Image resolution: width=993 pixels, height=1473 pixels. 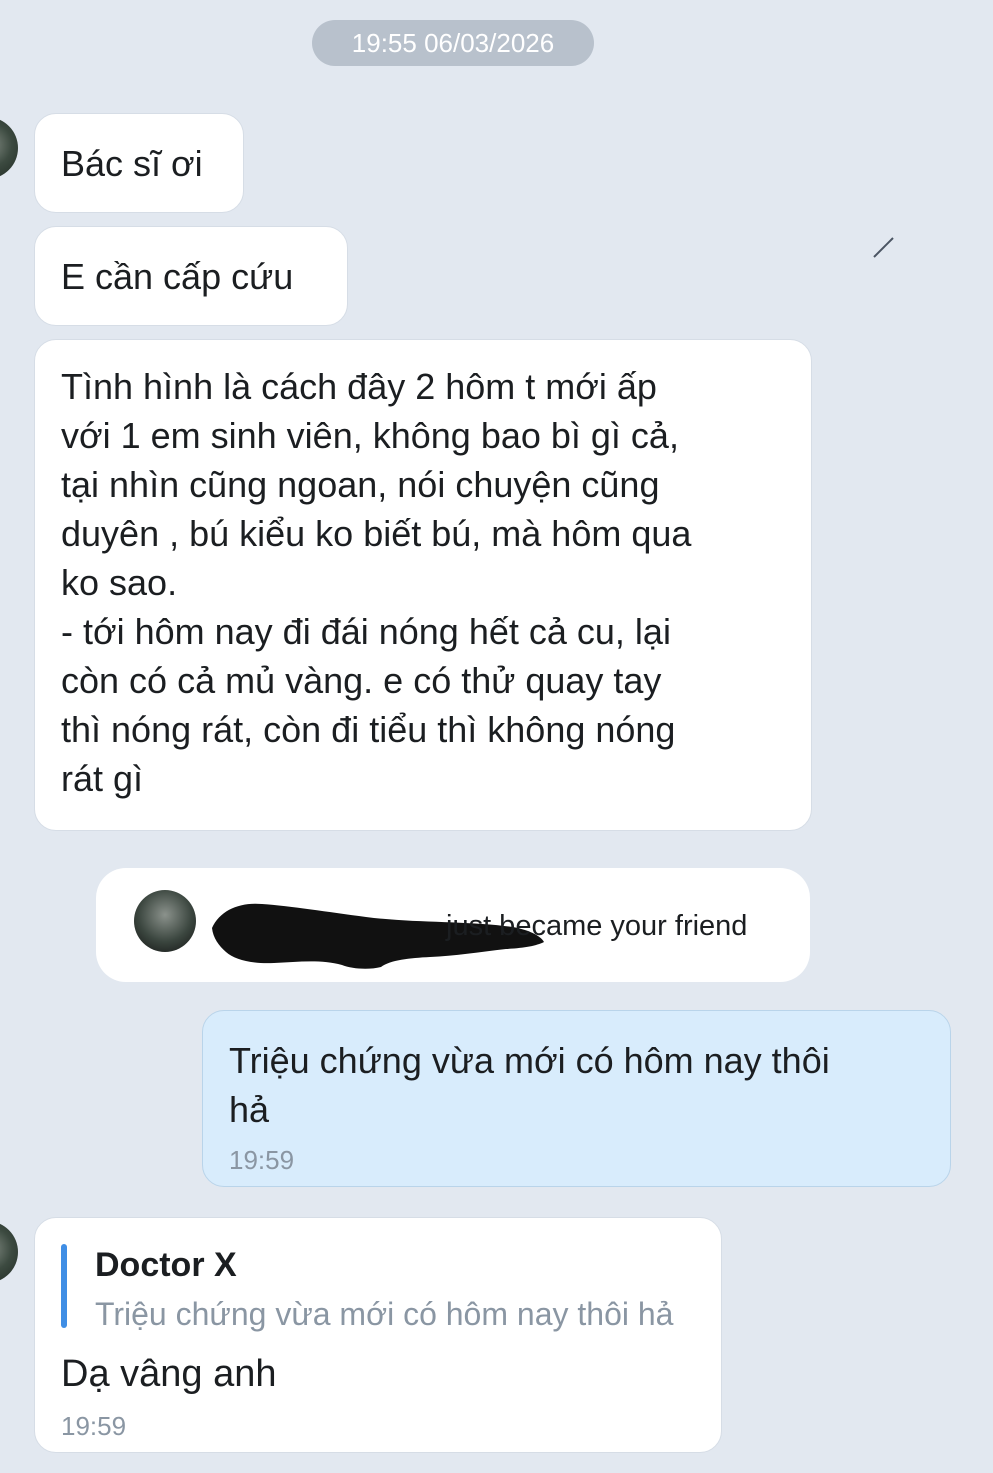 I want to click on message-bubble: E cần cấp cứu, so click(x=191, y=276).